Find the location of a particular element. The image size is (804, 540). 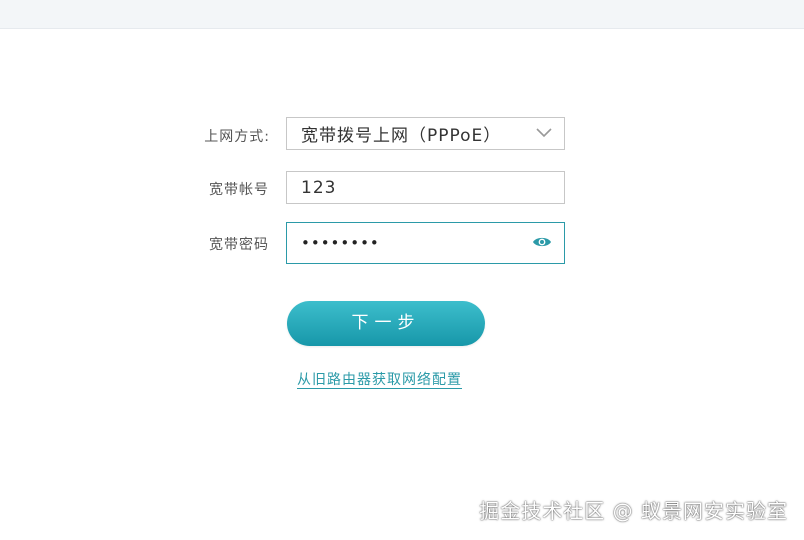

watermark: 掘金技术社区 @ 蚁景网安实验室 is located at coordinates (633, 511).